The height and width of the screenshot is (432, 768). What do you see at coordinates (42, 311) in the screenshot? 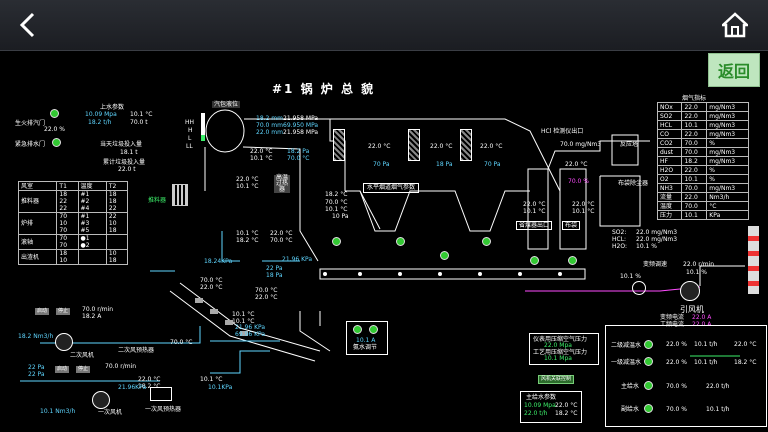
I see `sec-fan-btn-start: 启动` at bounding box center [42, 311].